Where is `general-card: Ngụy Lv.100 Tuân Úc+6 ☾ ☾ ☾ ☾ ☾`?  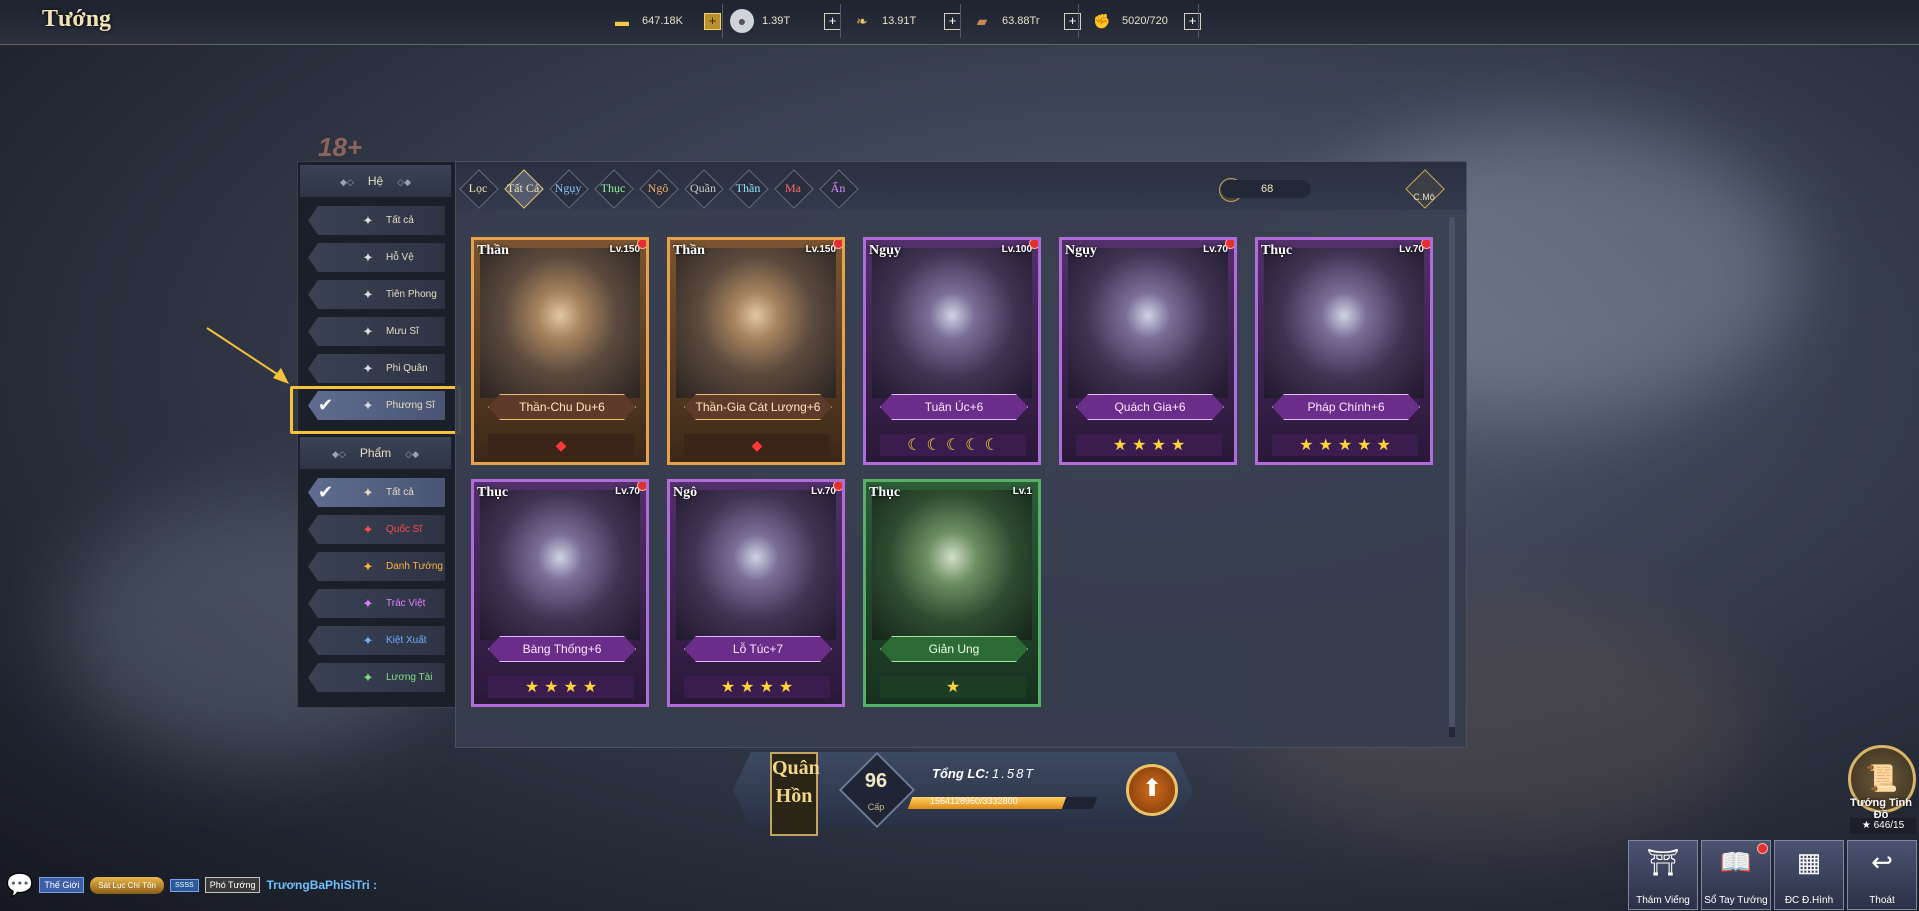
general-card: Ngụy Lv.100 Tuân Úc+6 ☾ ☾ ☾ ☾ ☾ is located at coordinates (952, 351).